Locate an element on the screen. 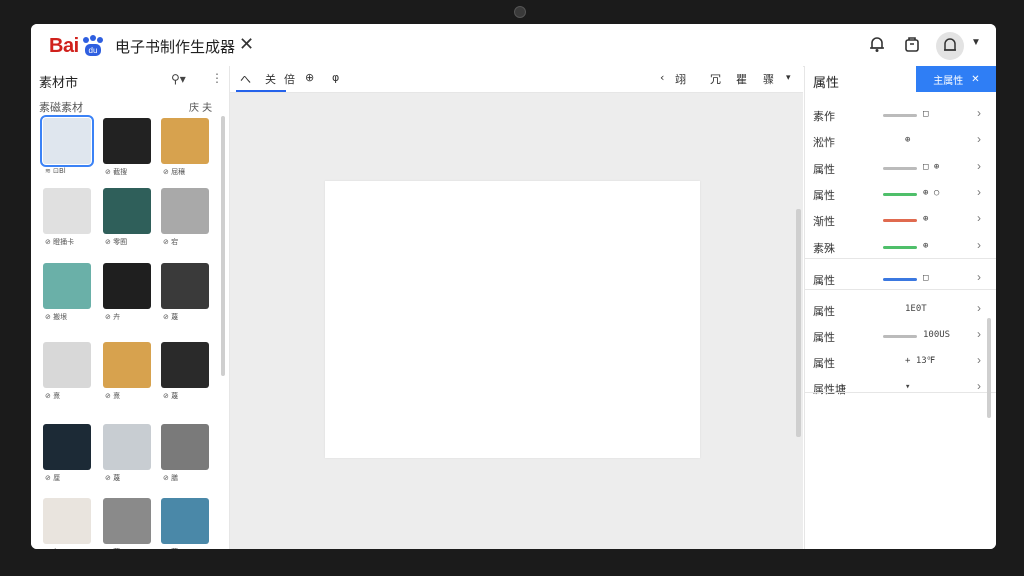 The image size is (1024, 576). tool-close: 关 is located at coordinates (270, 79).